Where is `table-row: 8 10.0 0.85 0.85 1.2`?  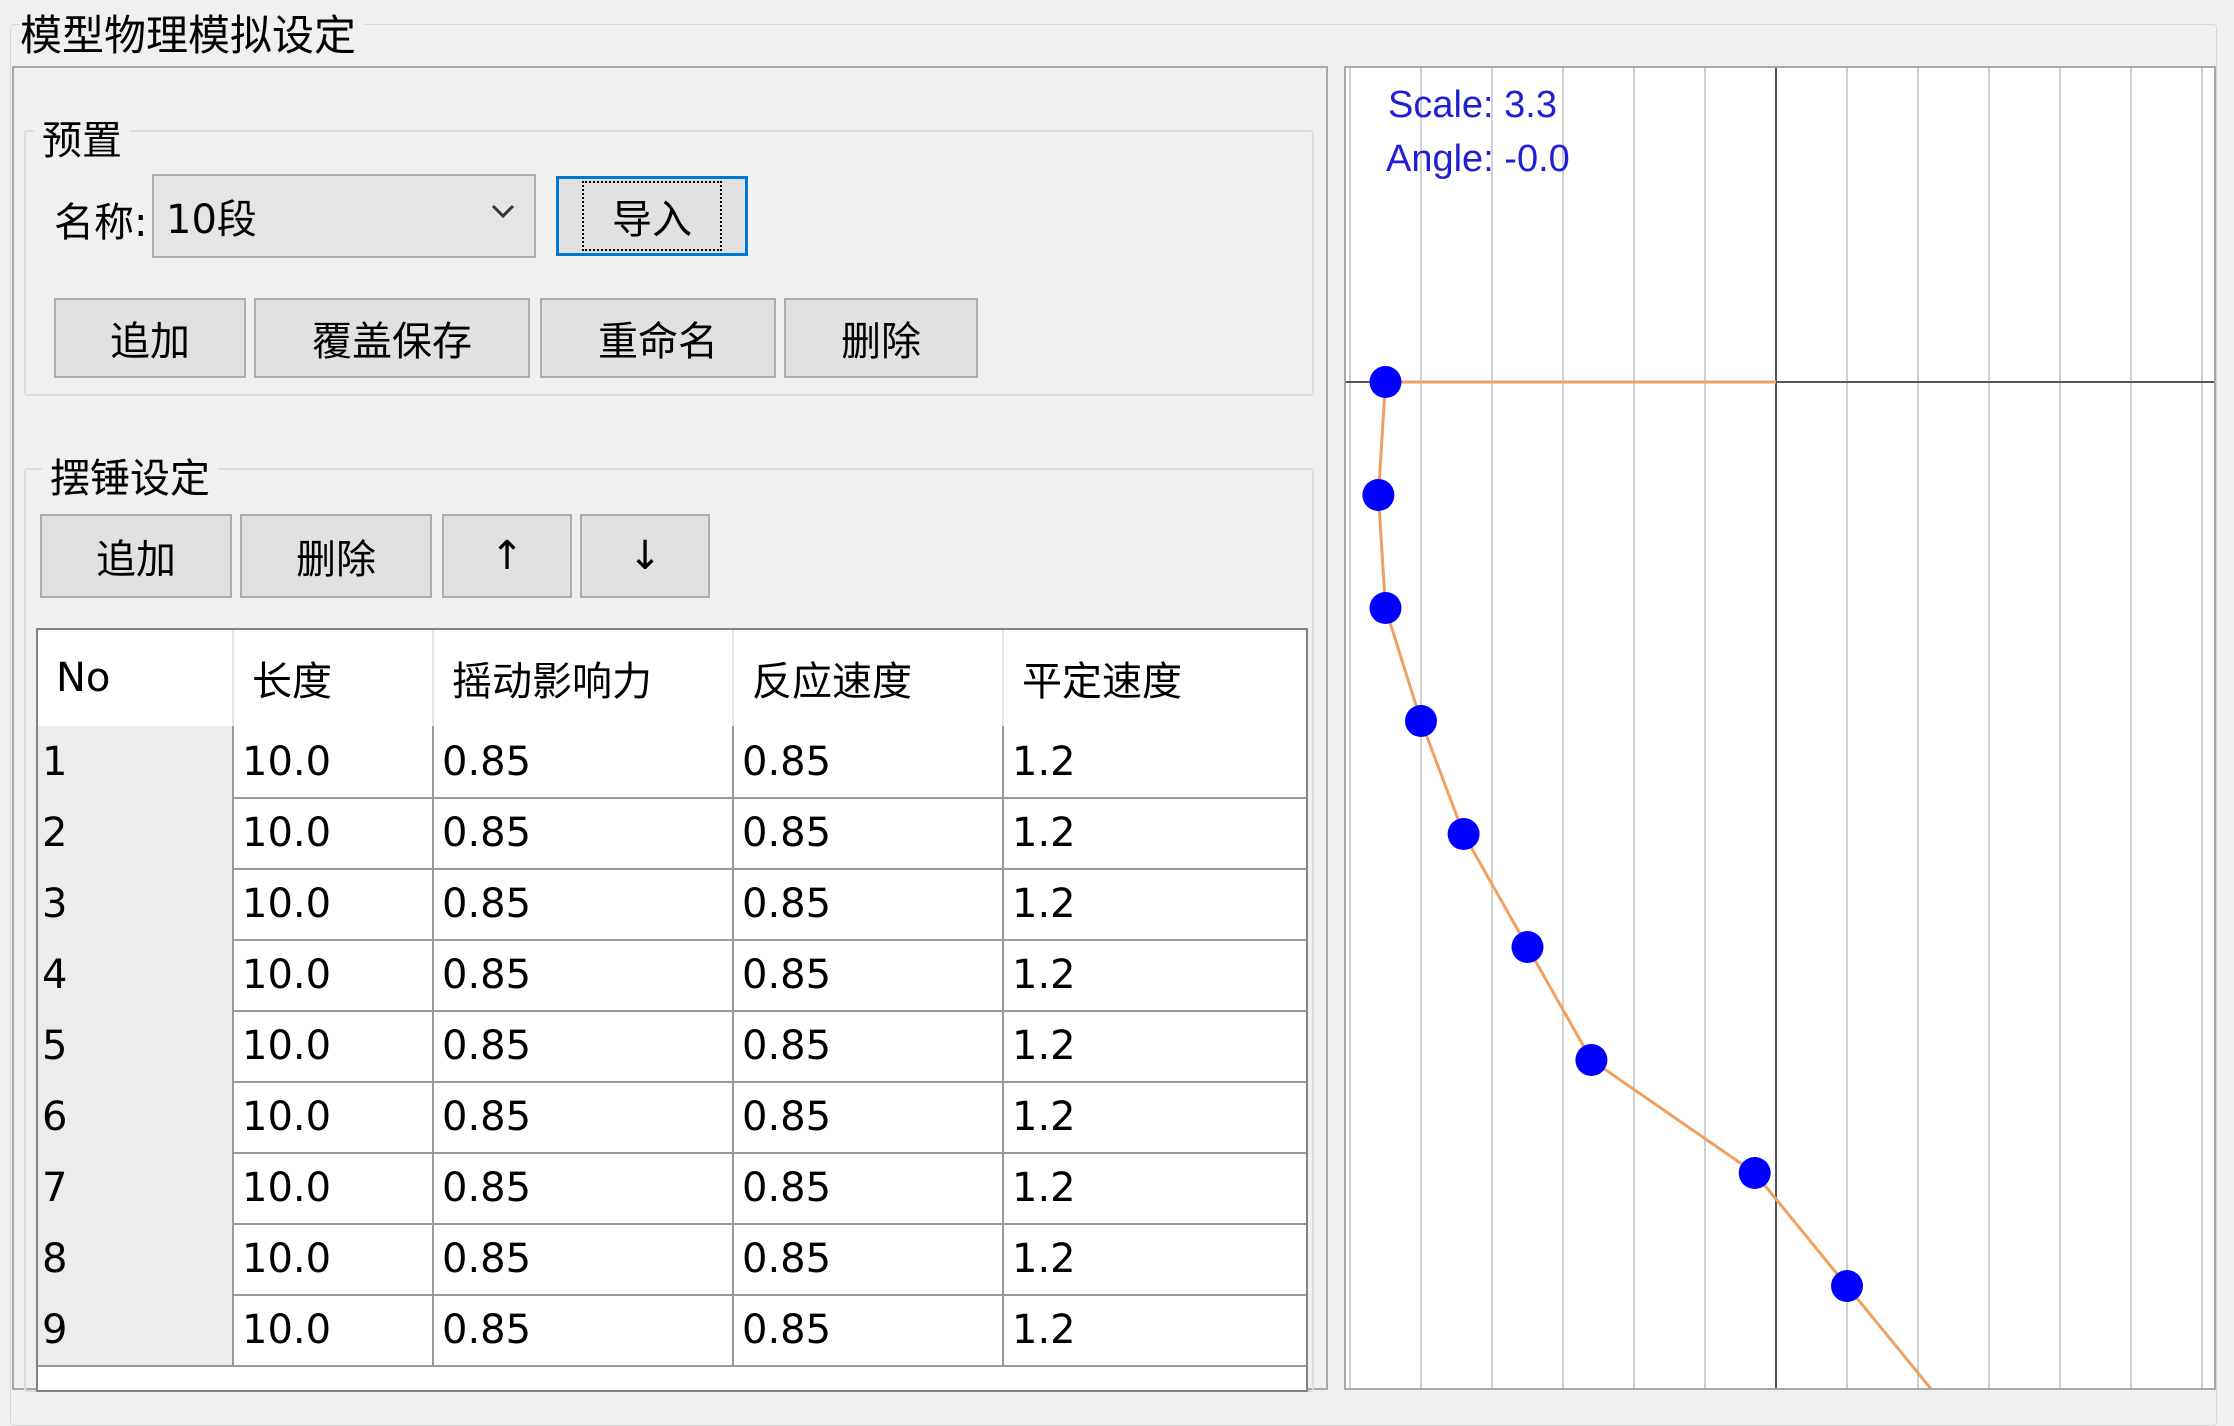
table-row: 8 10.0 0.85 0.85 1.2 is located at coordinates (672, 1259).